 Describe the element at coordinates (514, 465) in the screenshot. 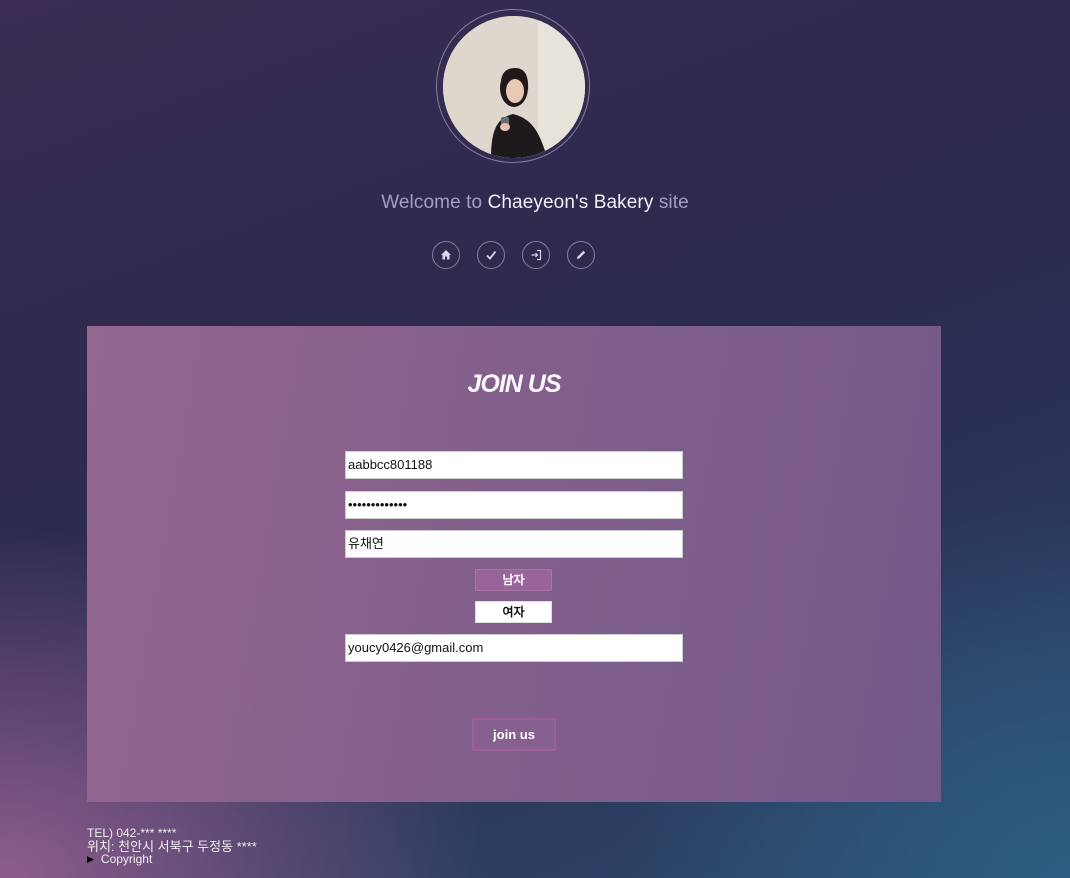

I see `user-id-input: aabbcc801188` at that location.